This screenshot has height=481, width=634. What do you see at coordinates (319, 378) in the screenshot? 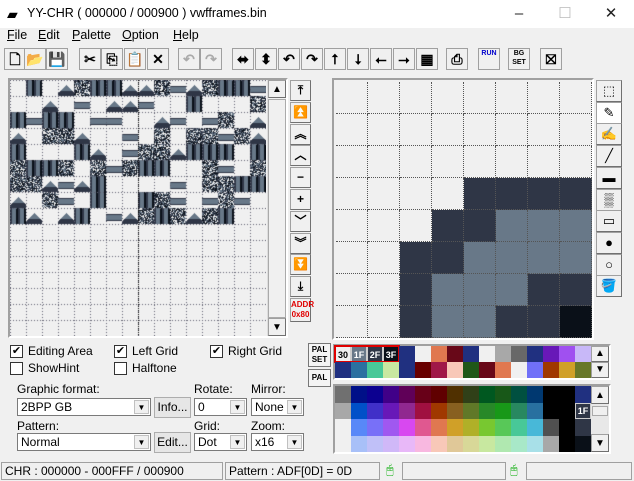
I see `pal-button: PAL` at bounding box center [319, 378].